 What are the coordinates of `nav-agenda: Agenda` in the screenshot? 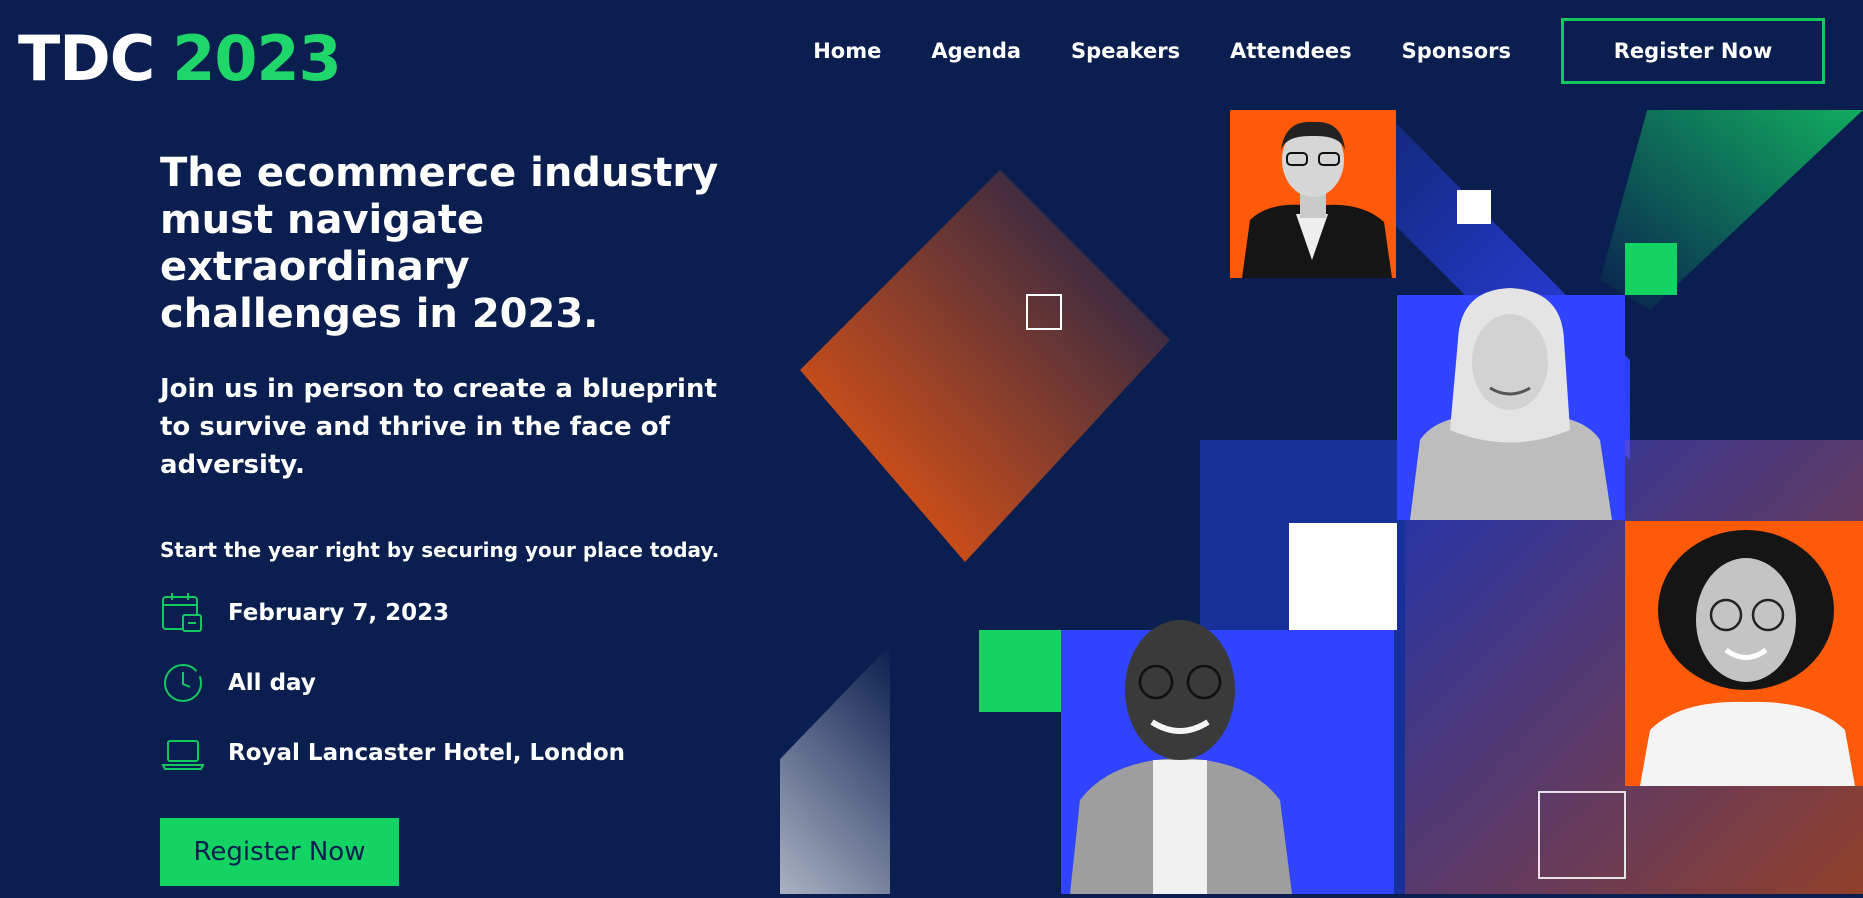 It's located at (976, 51).